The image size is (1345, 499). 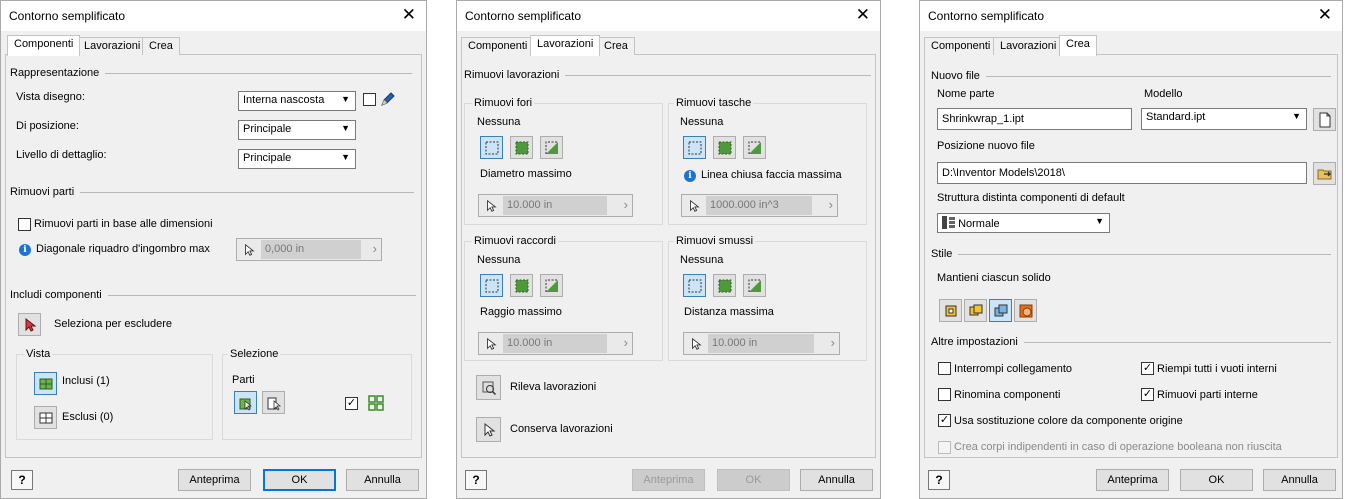 I want to click on document-icon, so click(x=1324, y=119).